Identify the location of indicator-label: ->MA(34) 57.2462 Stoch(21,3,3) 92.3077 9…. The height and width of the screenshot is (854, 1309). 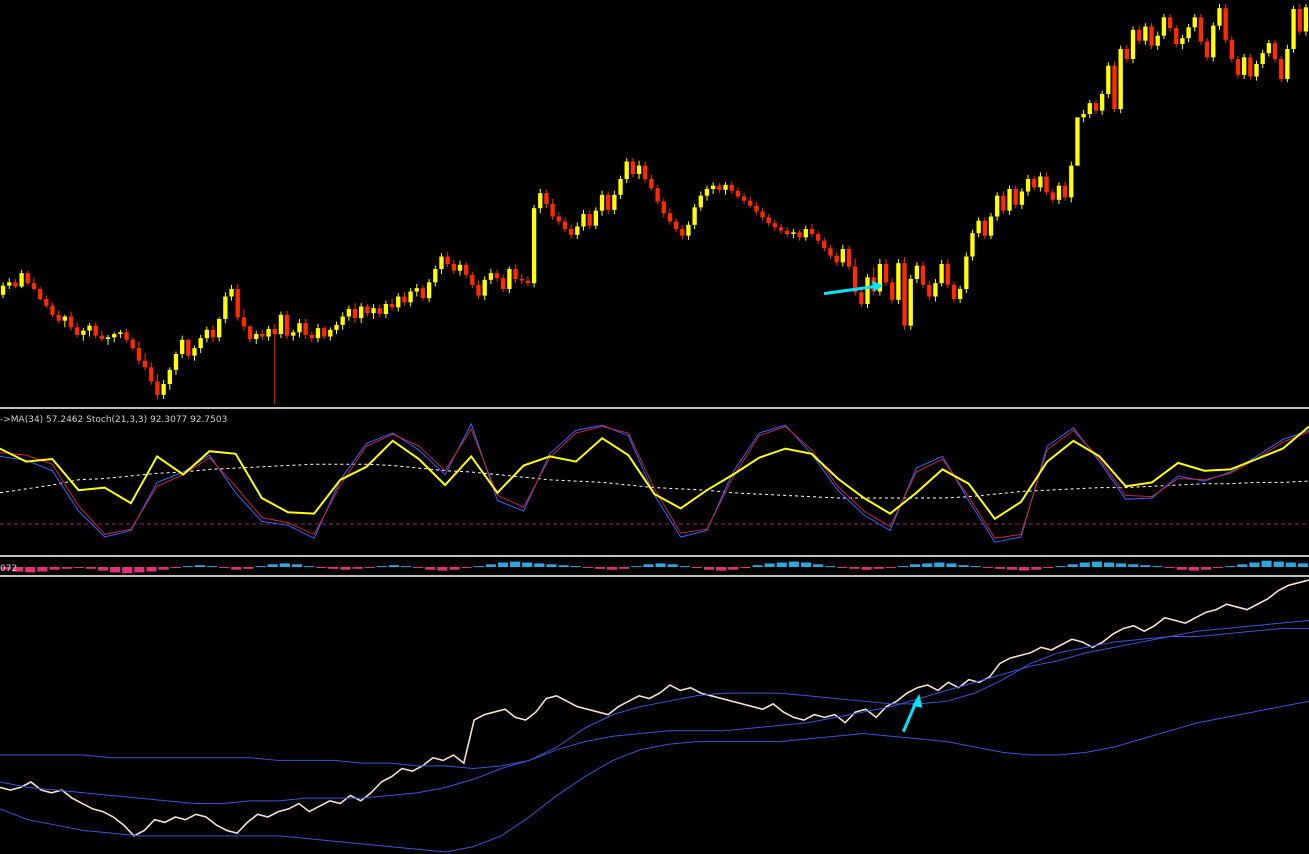
(113, 420).